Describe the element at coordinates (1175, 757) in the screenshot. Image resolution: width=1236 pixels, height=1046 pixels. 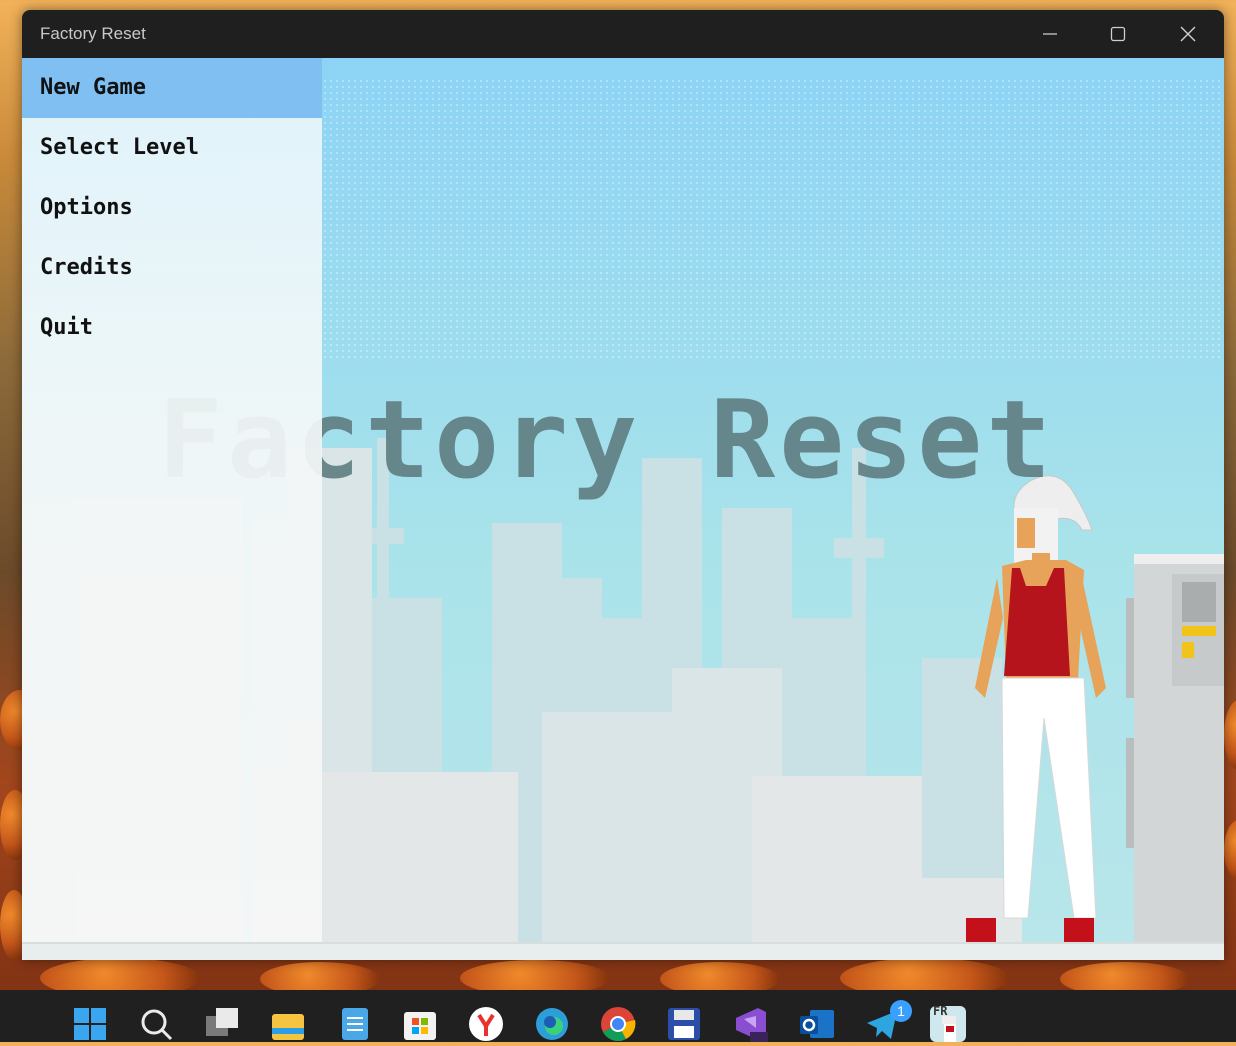
I see `machine-panel` at that location.